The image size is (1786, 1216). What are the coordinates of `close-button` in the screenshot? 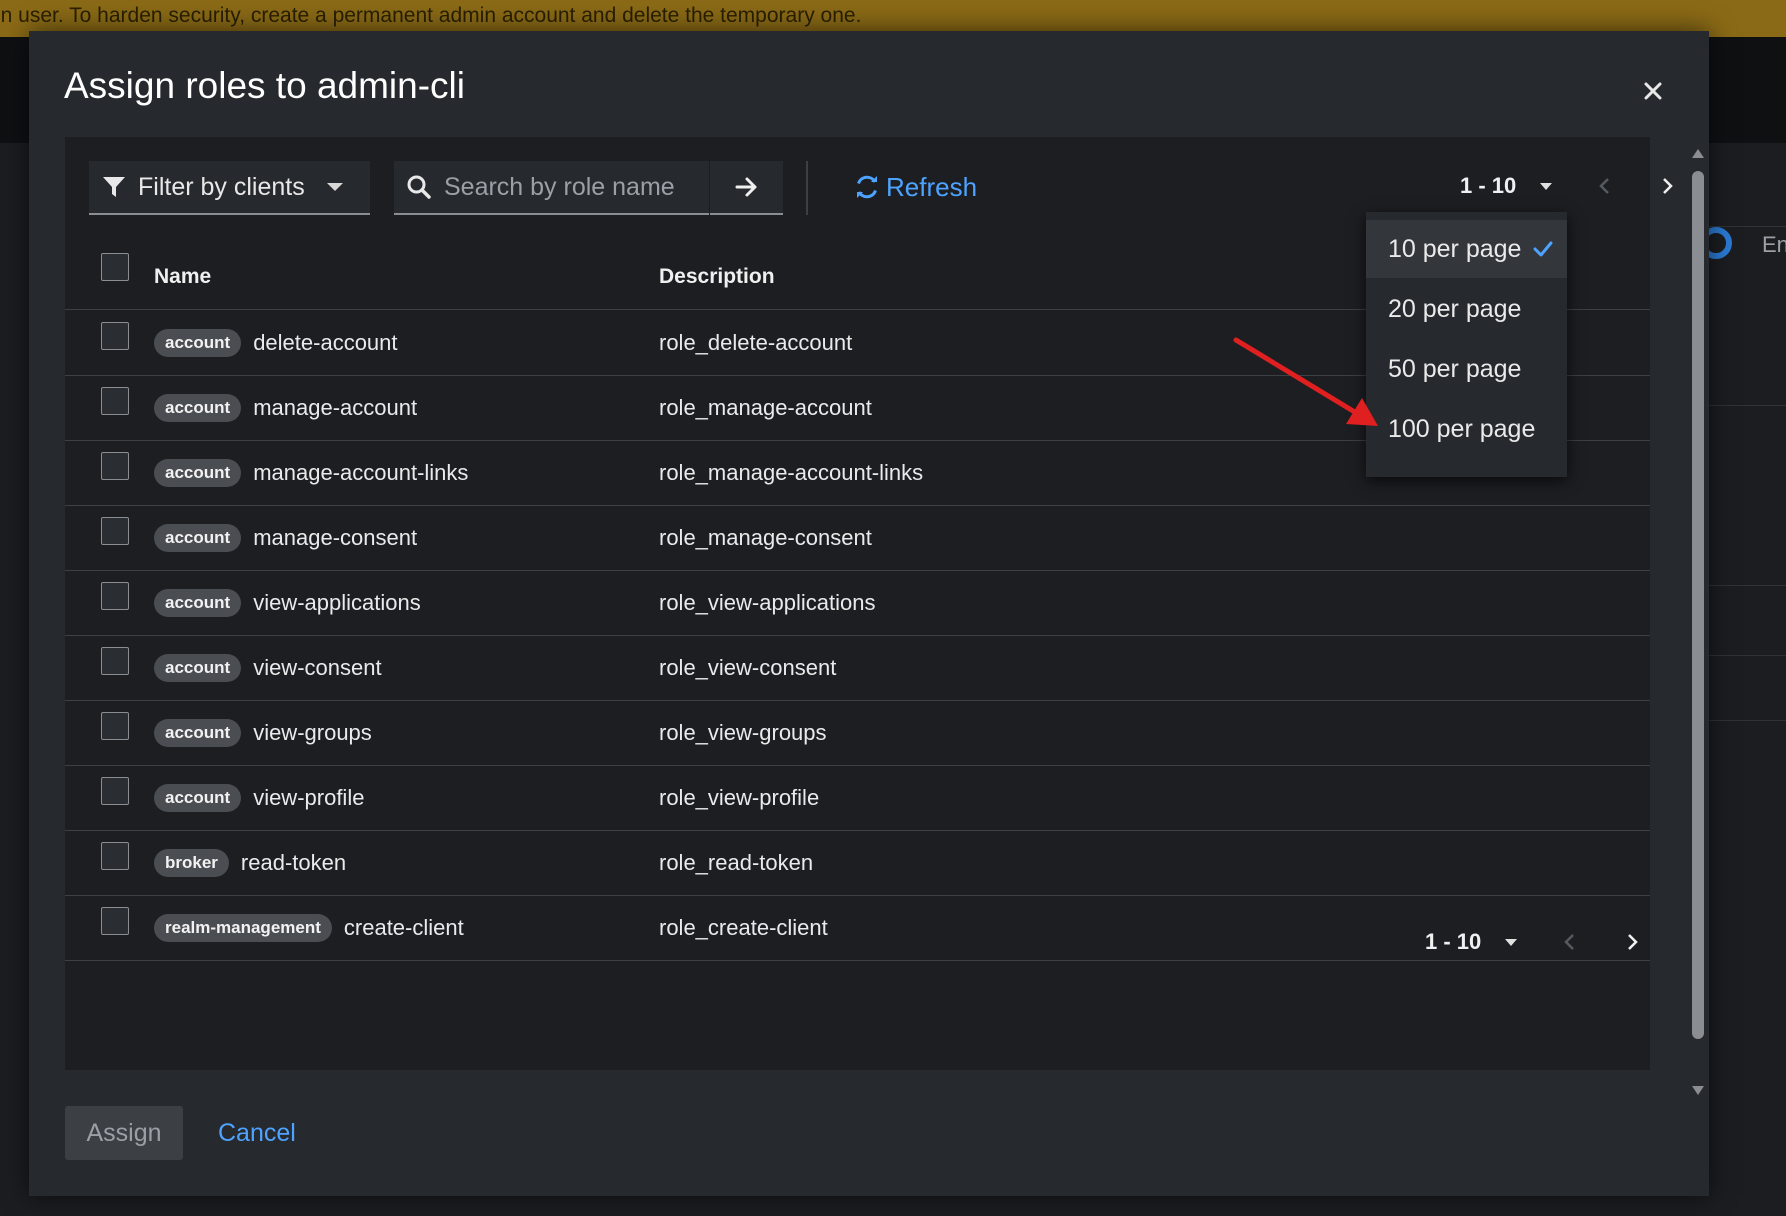 It's located at (1653, 91).